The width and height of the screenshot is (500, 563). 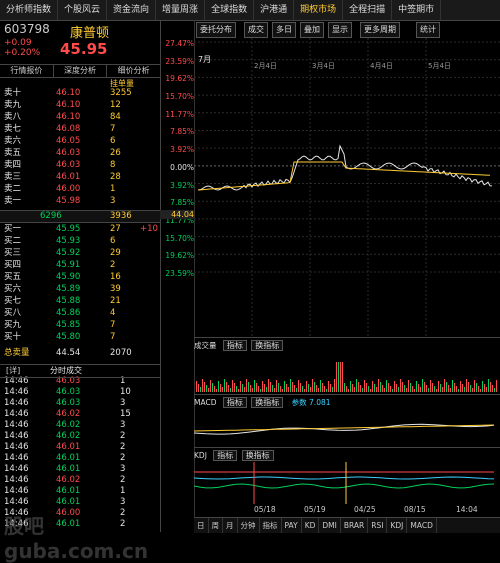 What do you see at coordinates (201, 525) in the screenshot?
I see `period-tab: 日` at bounding box center [201, 525].